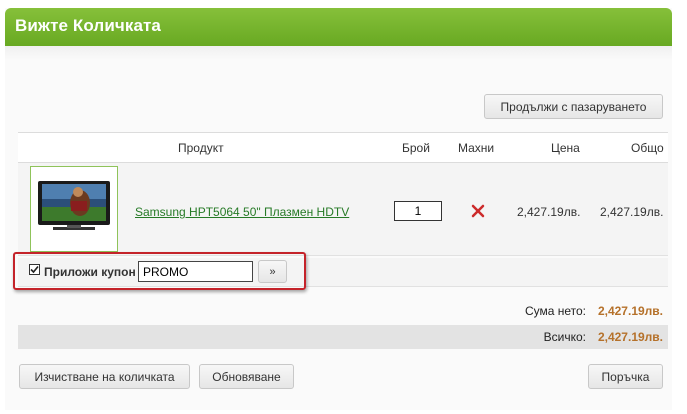 This screenshot has width=687, height=414. I want to click on apply-coupon-label: », so click(272, 271).